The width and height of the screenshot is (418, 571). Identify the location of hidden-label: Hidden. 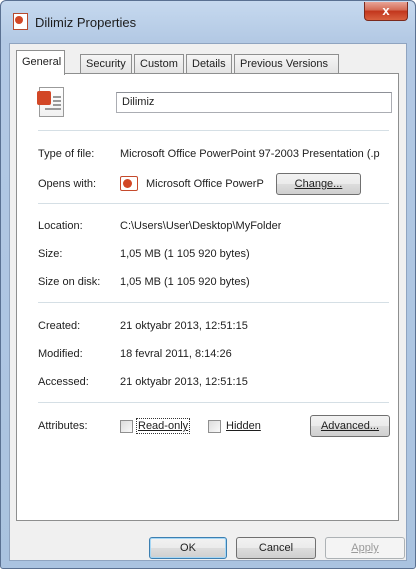
(243, 426).